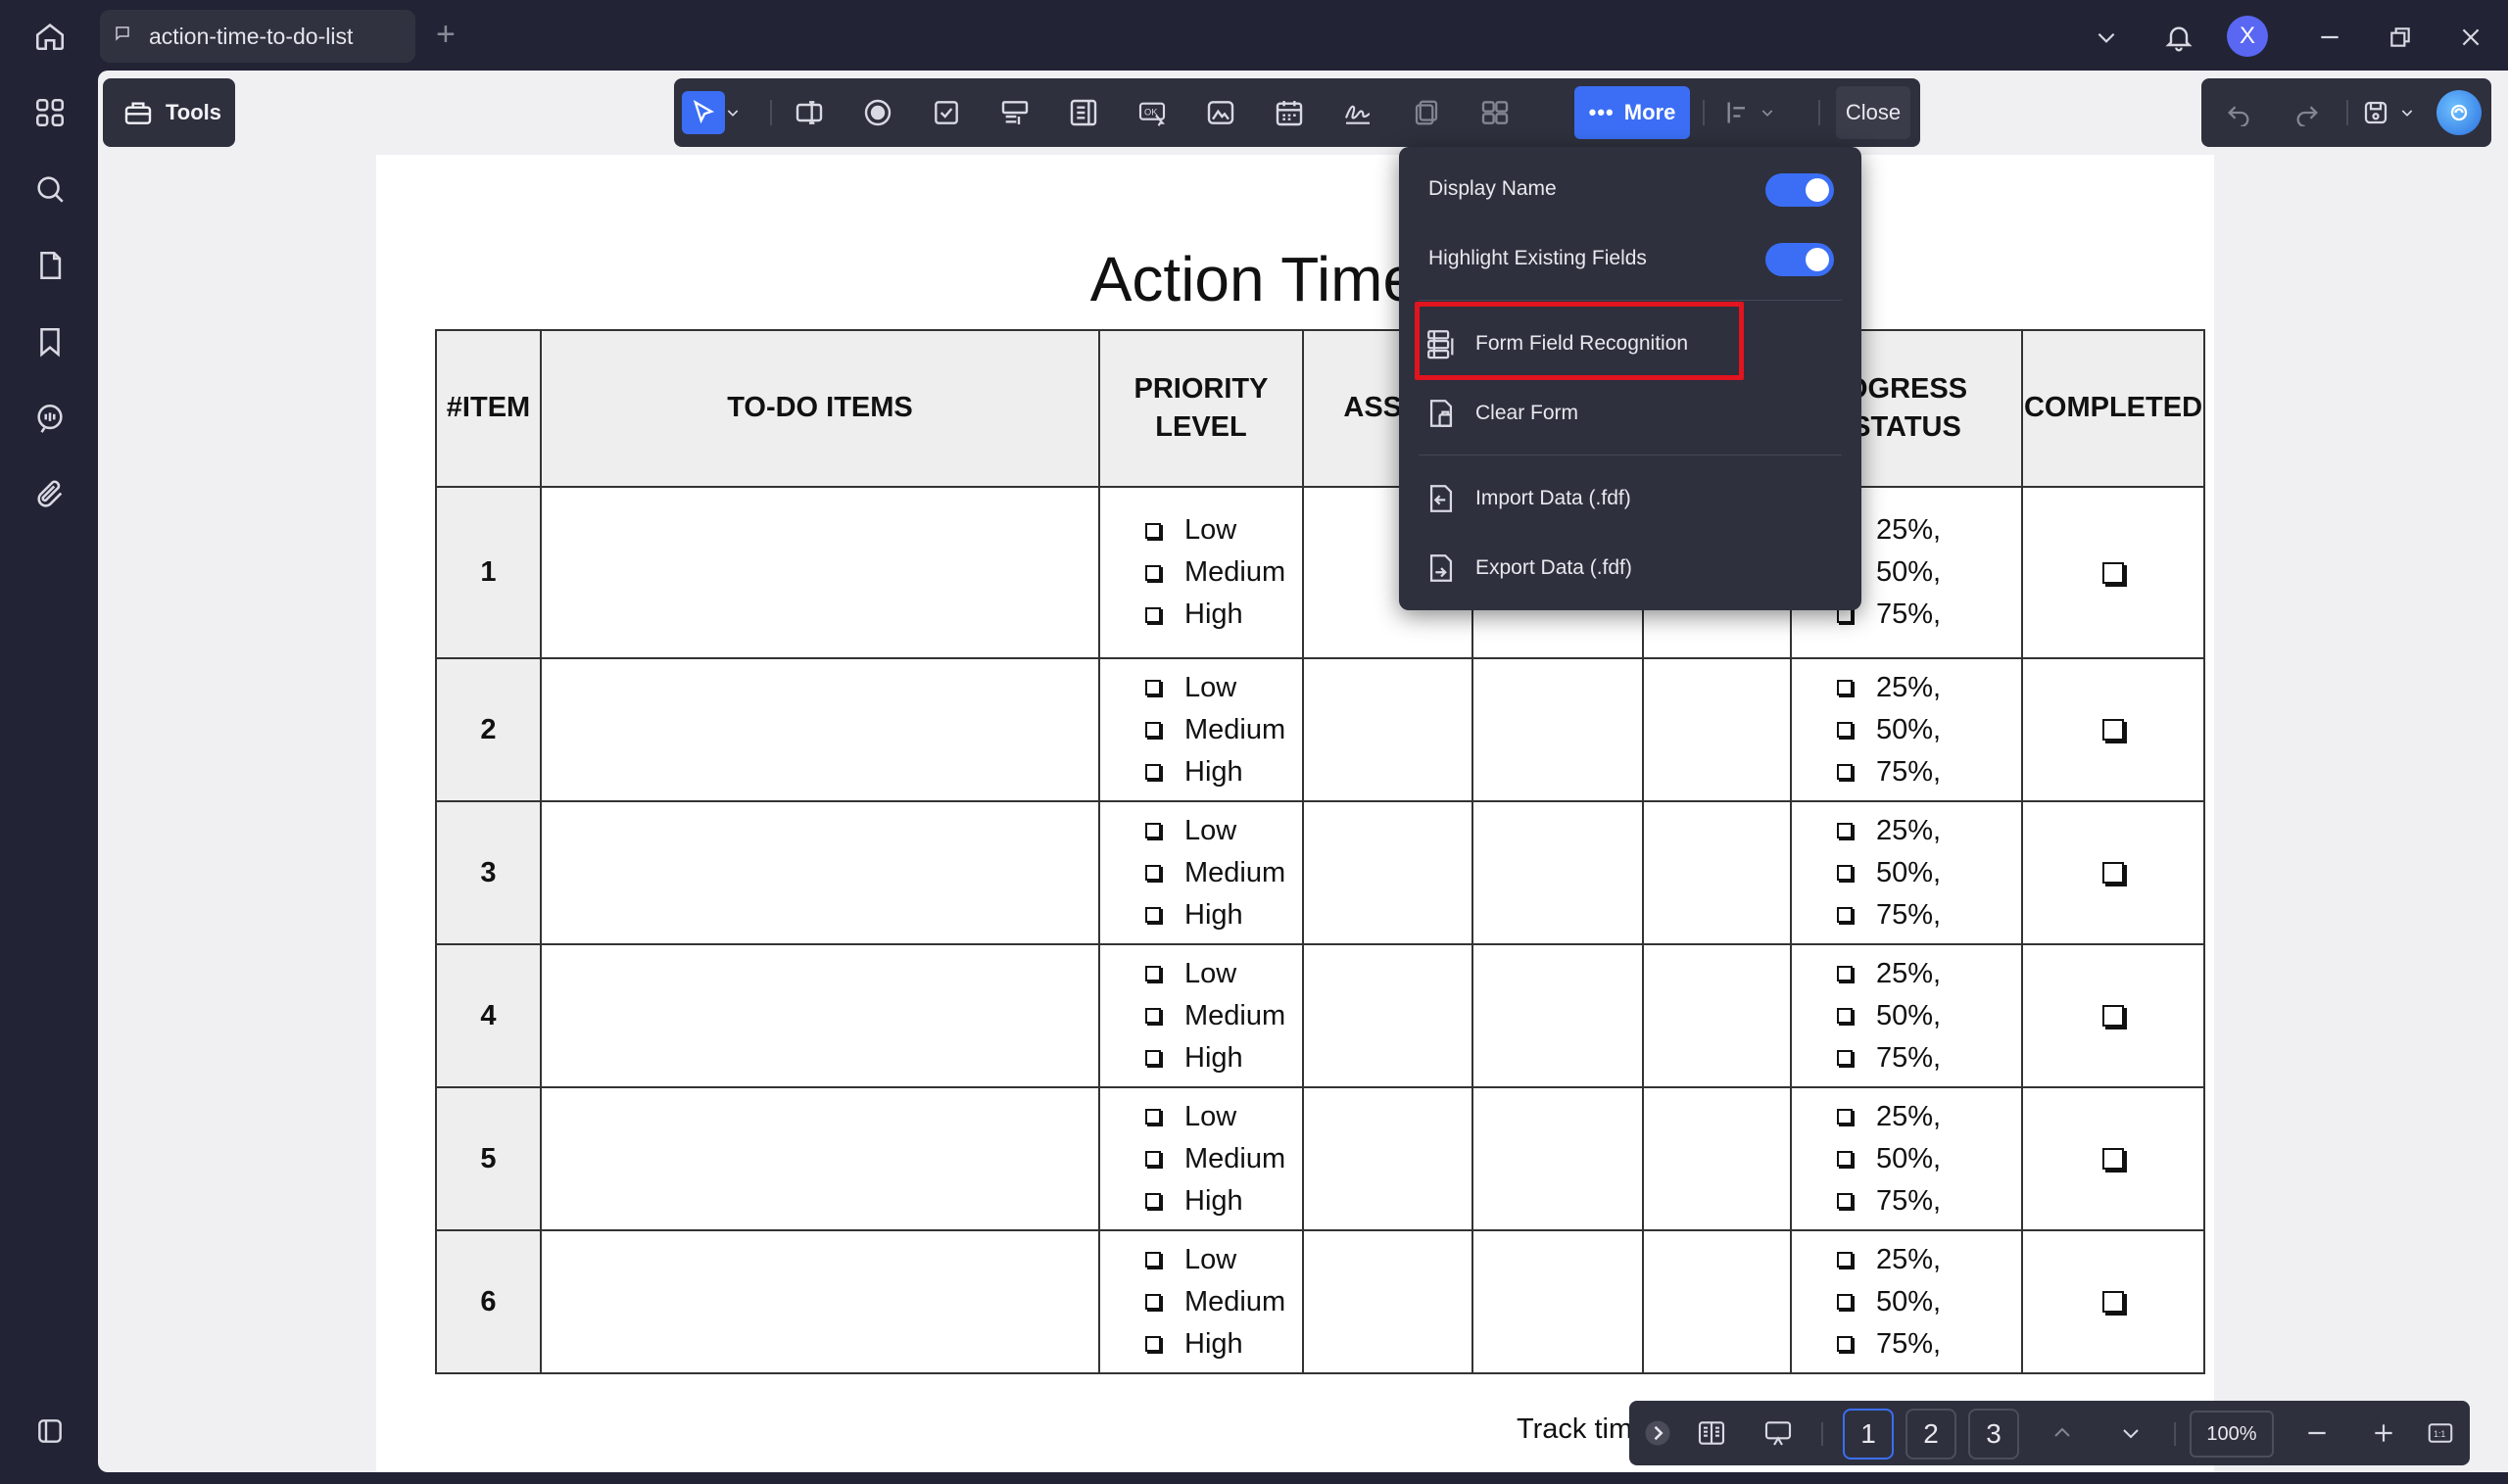 The image size is (2508, 1484). What do you see at coordinates (2329, 37) in the screenshot?
I see `minimize-icon` at bounding box center [2329, 37].